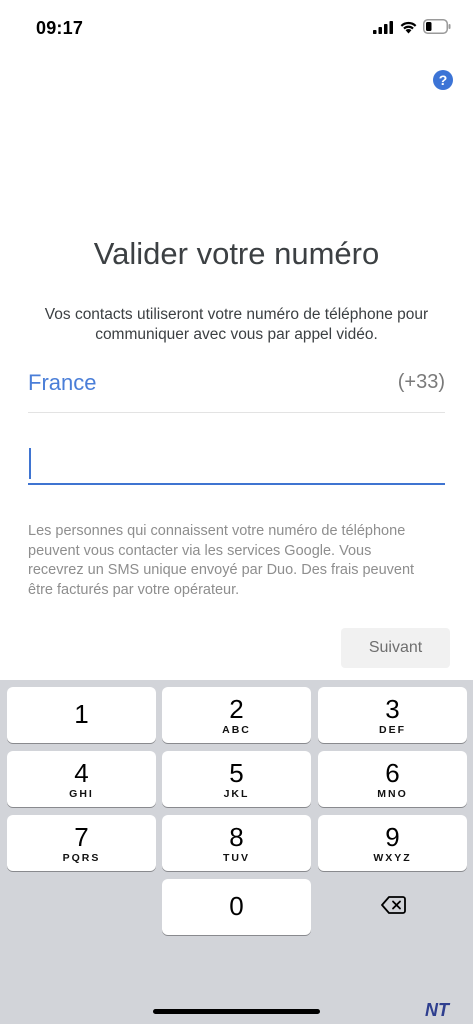 The image size is (473, 1024). Describe the element at coordinates (392, 773) in the screenshot. I see `key-digit: 6` at that location.